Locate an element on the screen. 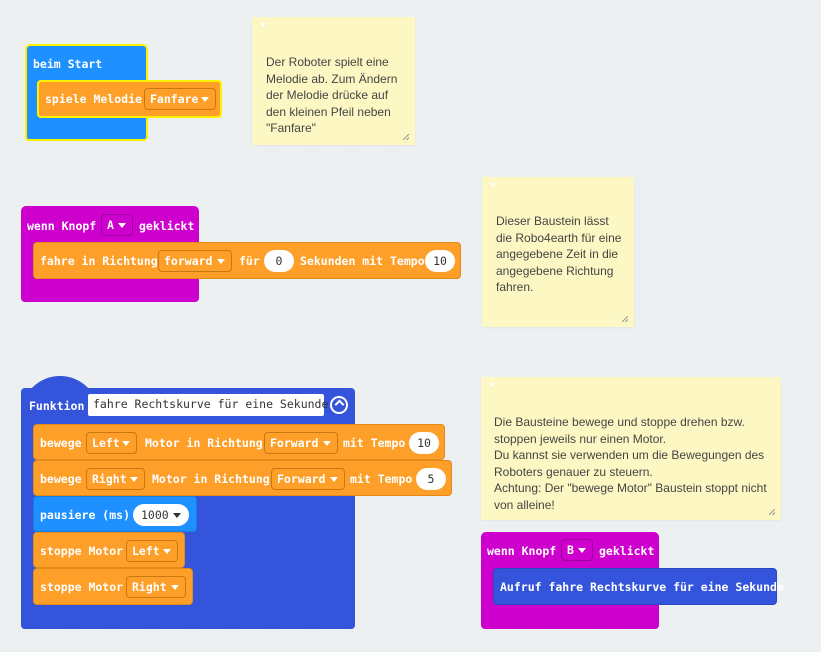 This screenshot has width=821, height=652. button-dropdown-value: A is located at coordinates (110, 225).